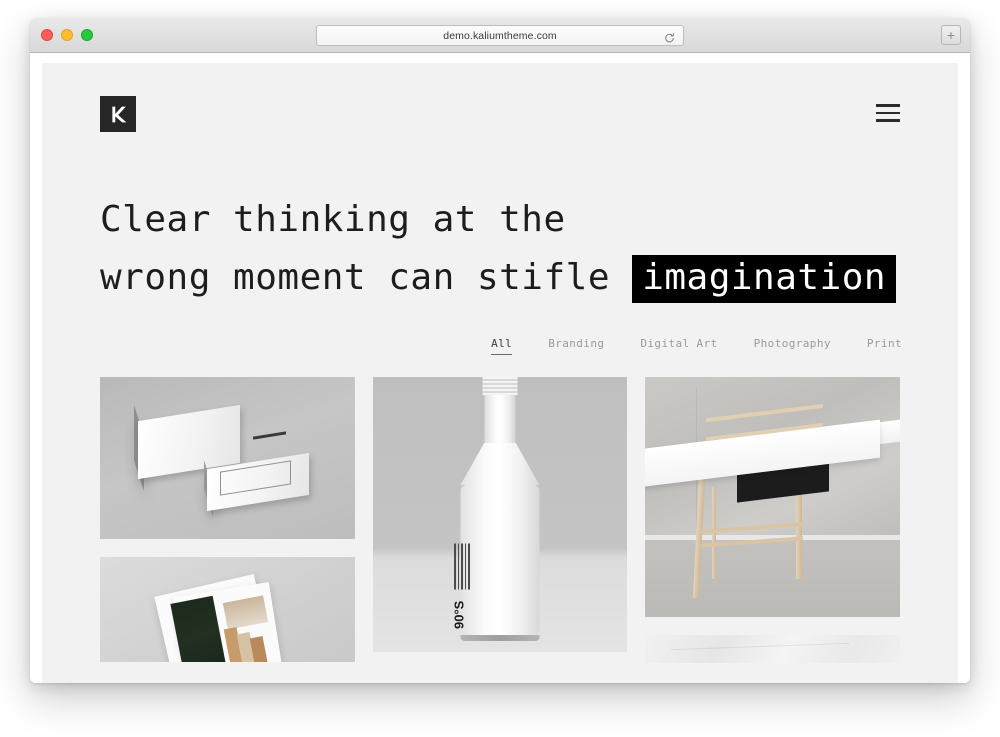  I want to click on business-cards-artwork, so click(227, 458).